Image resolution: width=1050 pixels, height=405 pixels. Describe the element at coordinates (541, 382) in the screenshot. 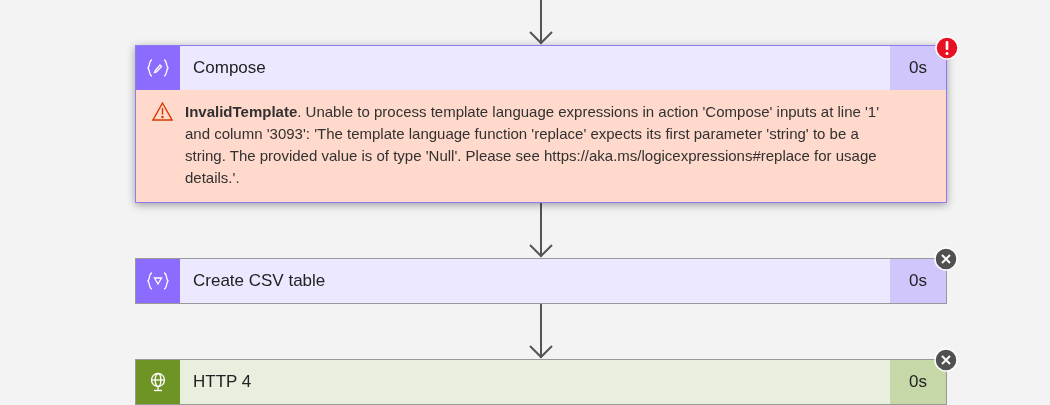

I see `action-card: HTTP 4 0s` at that location.